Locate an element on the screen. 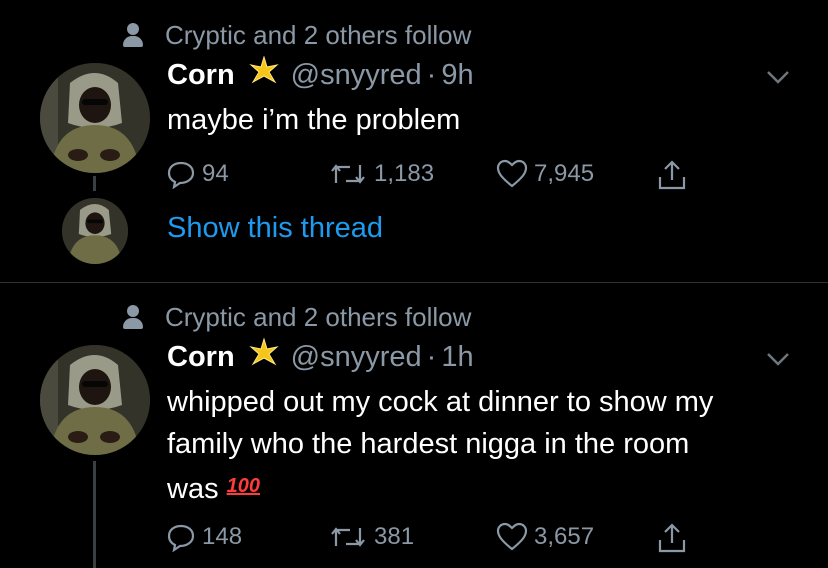 The image size is (828, 568). hundred-points-emoji: 100 is located at coordinates (243, 486).